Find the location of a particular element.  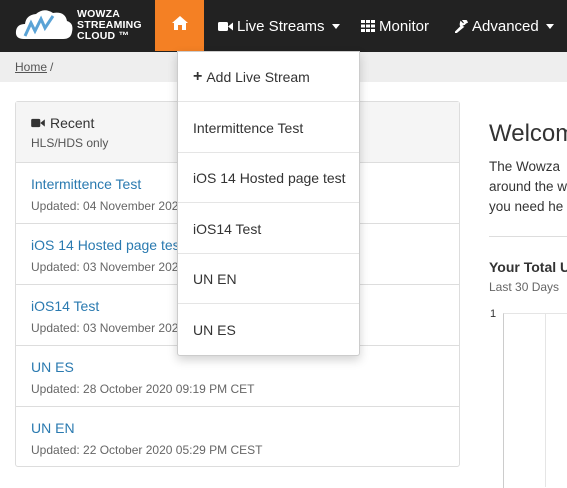

menu-item-label: Intermittence Test is located at coordinates (248, 127).